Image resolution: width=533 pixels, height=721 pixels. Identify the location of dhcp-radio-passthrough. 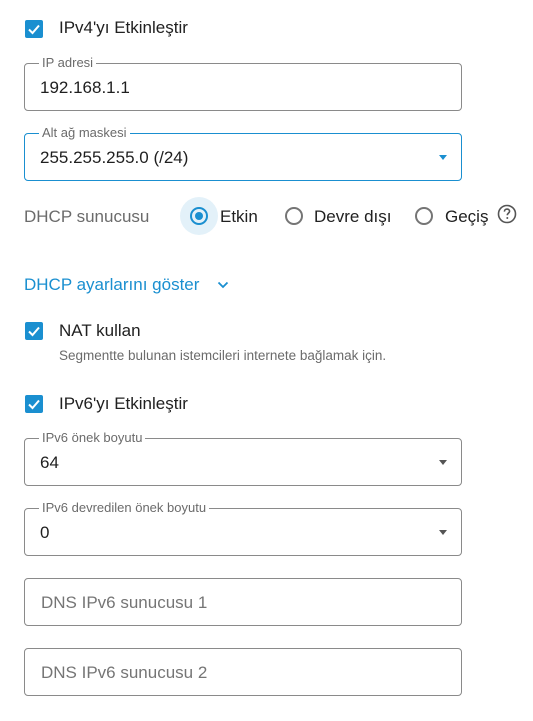
(424, 216).